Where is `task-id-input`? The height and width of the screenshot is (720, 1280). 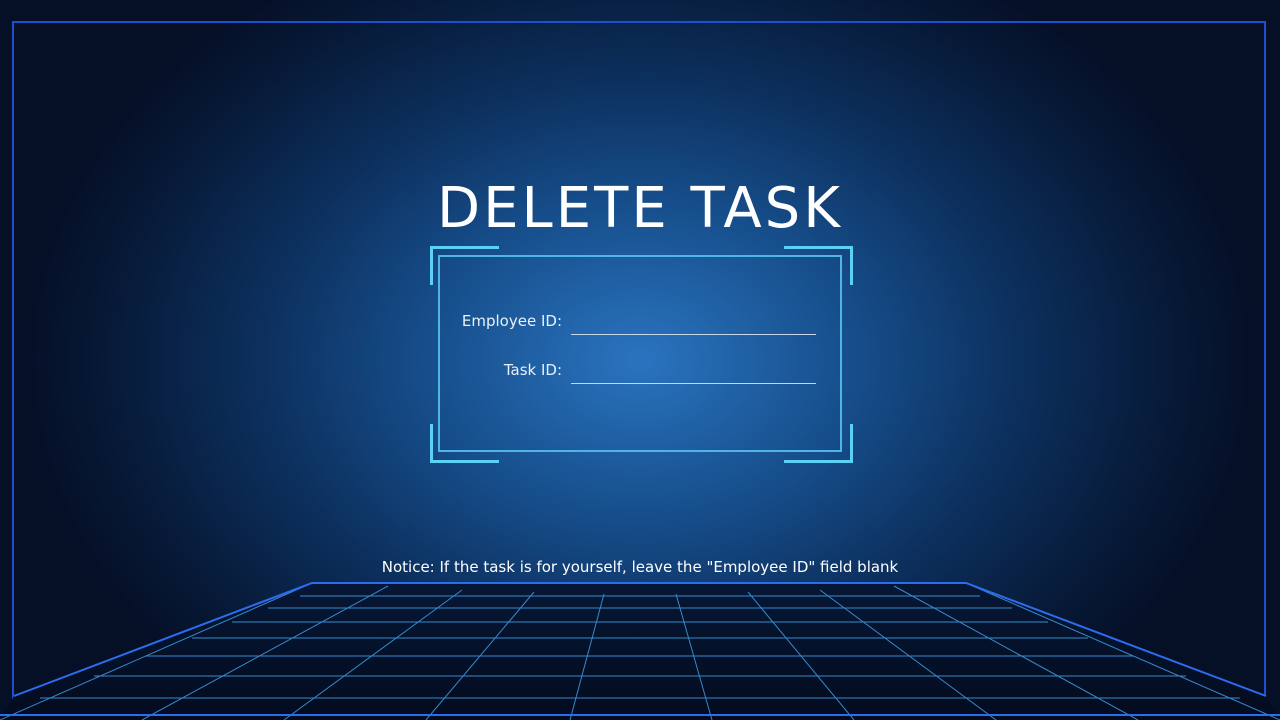 task-id-input is located at coordinates (693, 372).